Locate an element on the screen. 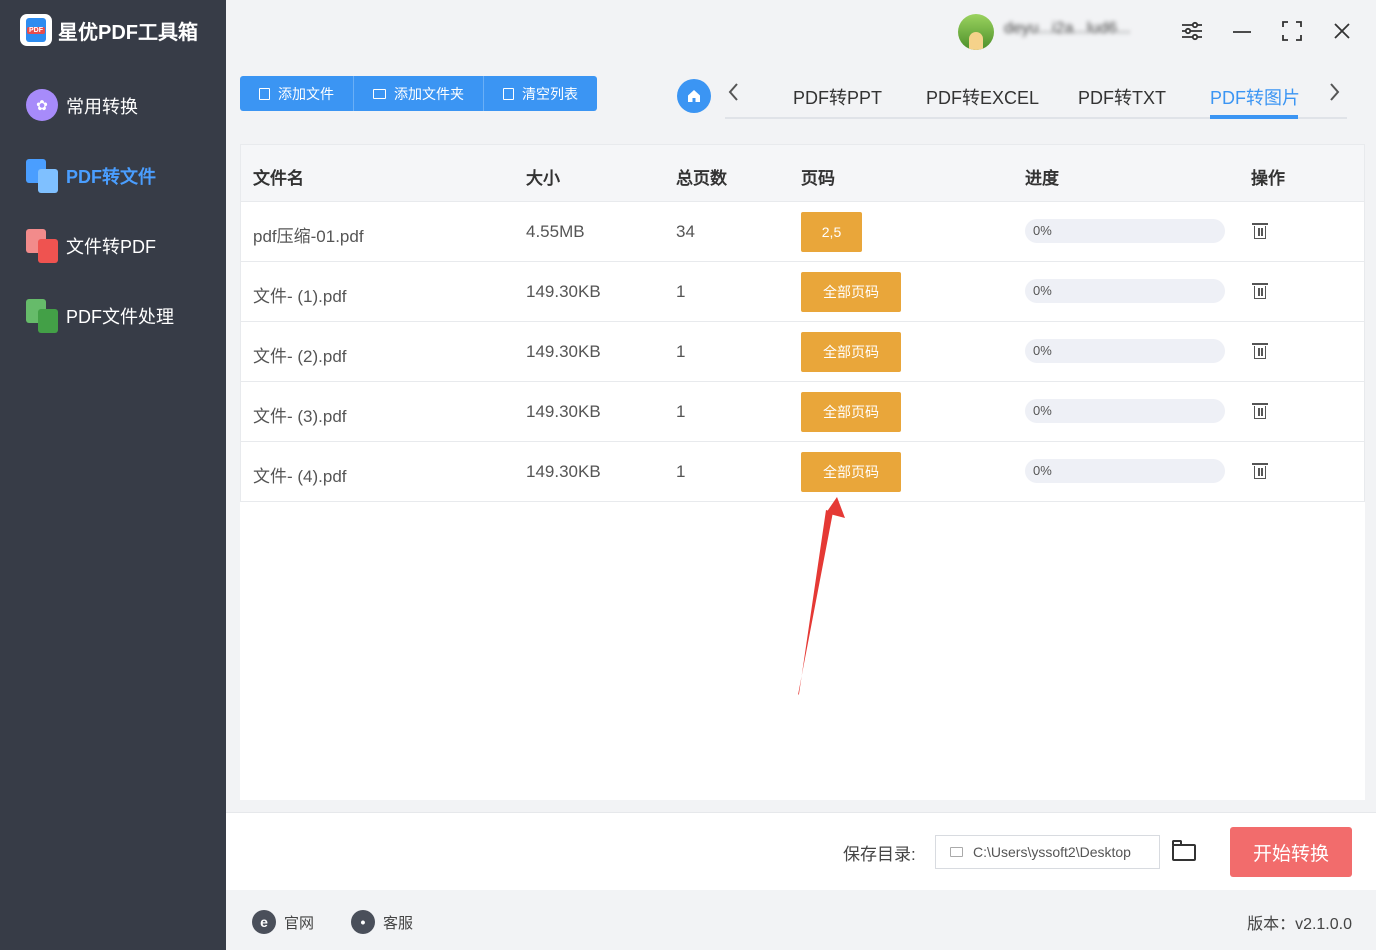  app-logo: 星优PDF工具箱 is located at coordinates (109, 30).